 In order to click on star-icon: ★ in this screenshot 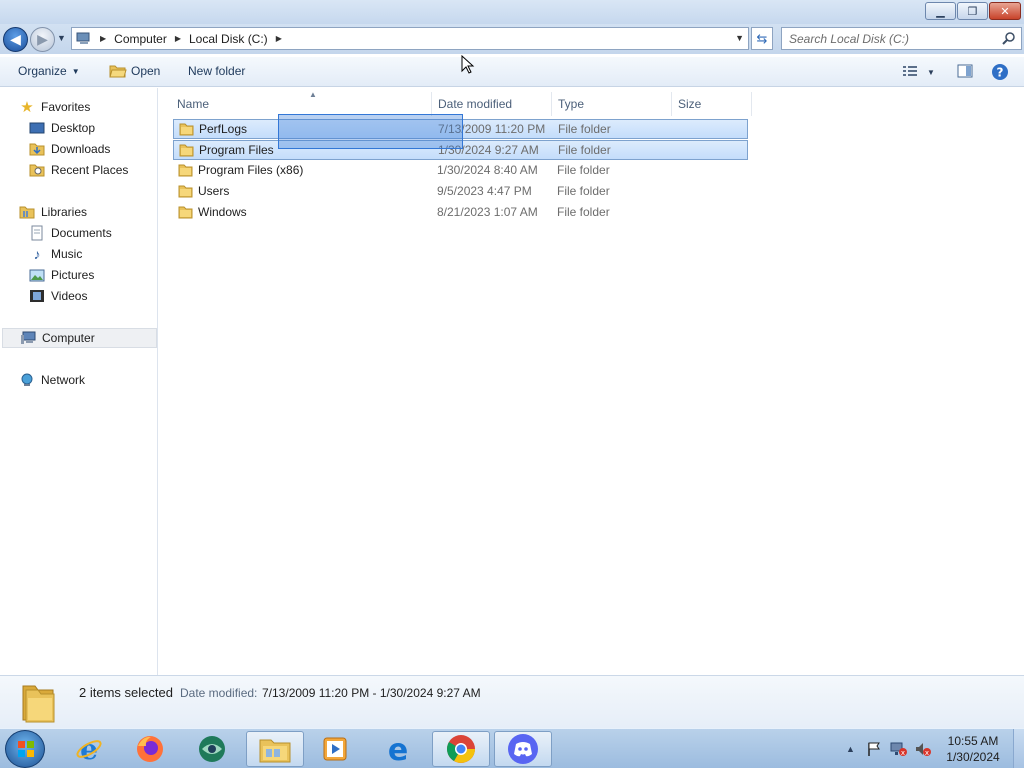, I will do `click(27, 107)`.